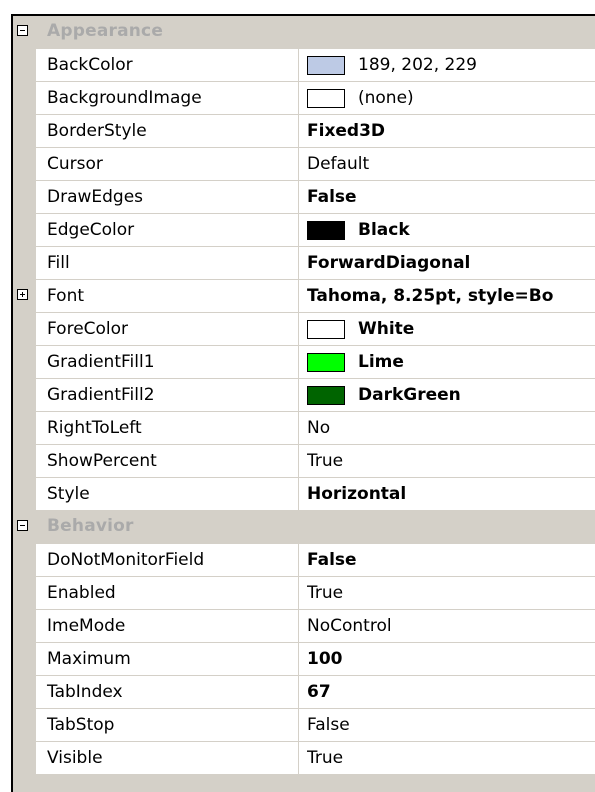 The image size is (595, 792). I want to click on property-name: Font, so click(65, 296).